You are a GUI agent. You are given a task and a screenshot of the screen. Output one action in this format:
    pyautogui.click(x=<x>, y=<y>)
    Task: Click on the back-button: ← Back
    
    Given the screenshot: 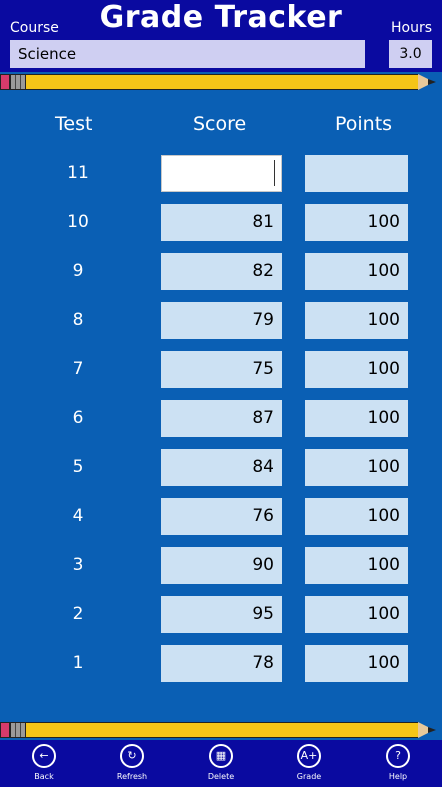 What is the action you would take?
    pyautogui.click(x=44, y=762)
    